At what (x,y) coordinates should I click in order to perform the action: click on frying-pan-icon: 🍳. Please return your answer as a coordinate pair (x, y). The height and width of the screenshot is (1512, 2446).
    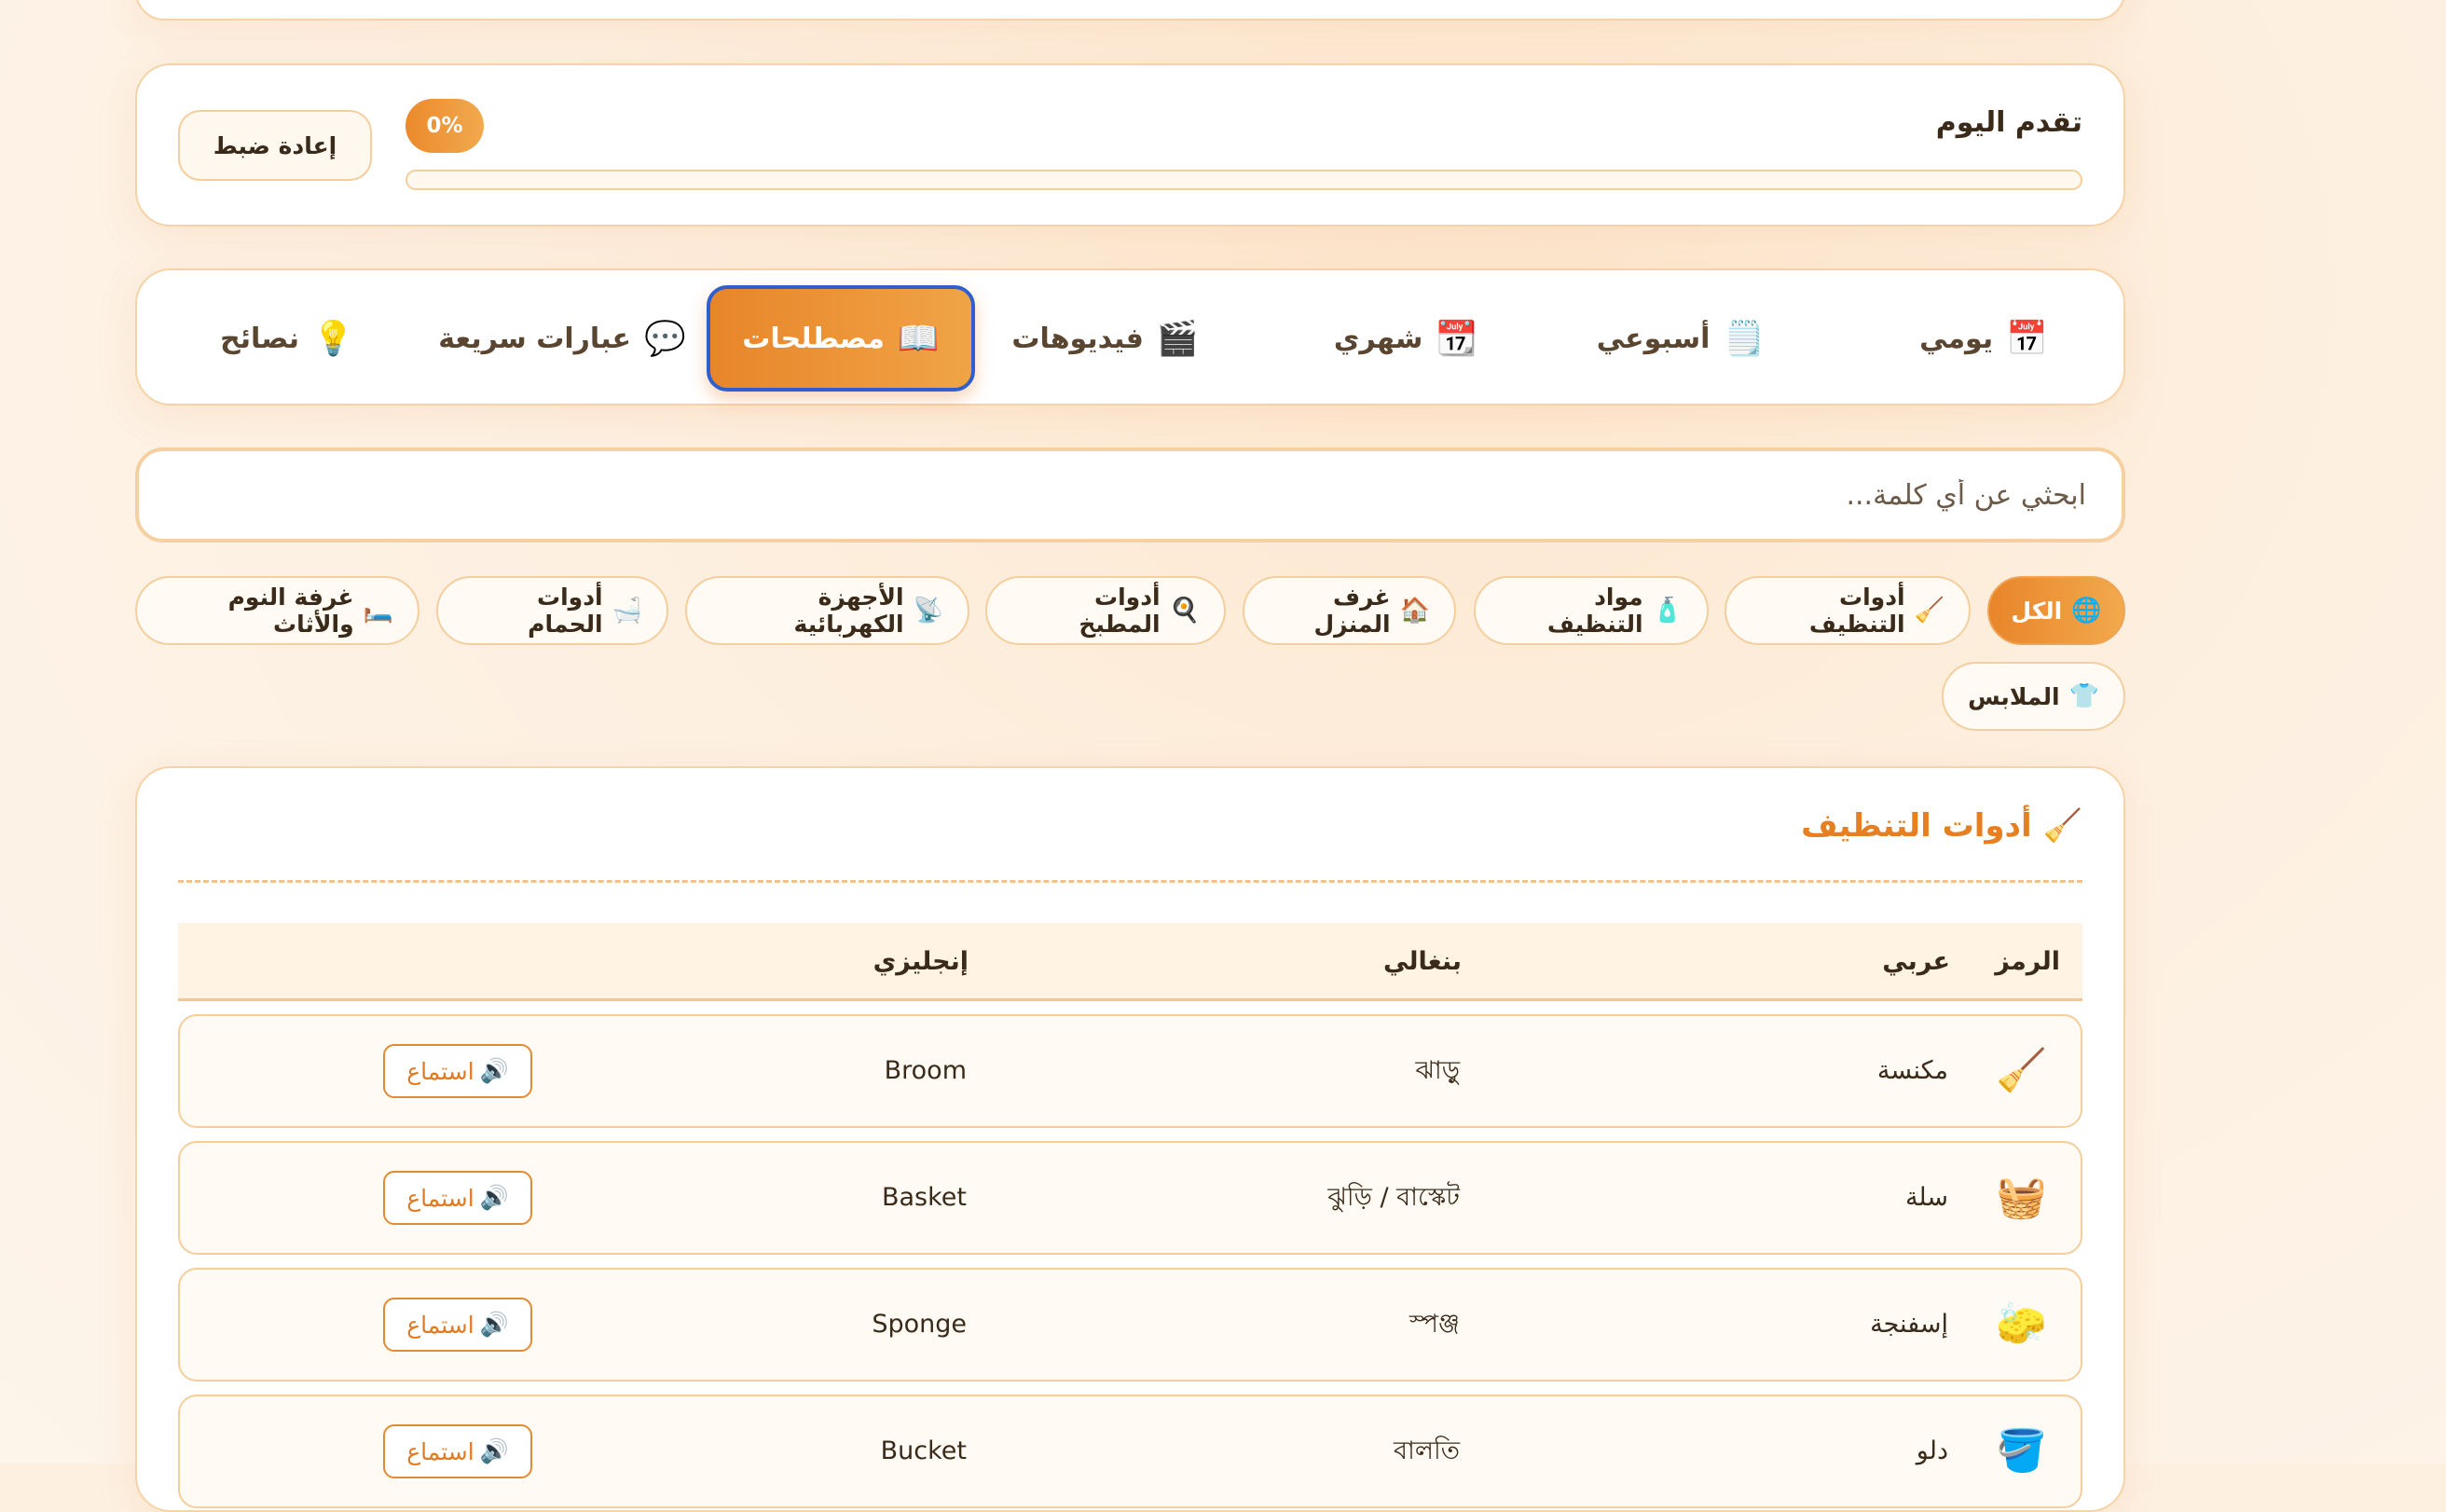
    Looking at the image, I should click on (1184, 611).